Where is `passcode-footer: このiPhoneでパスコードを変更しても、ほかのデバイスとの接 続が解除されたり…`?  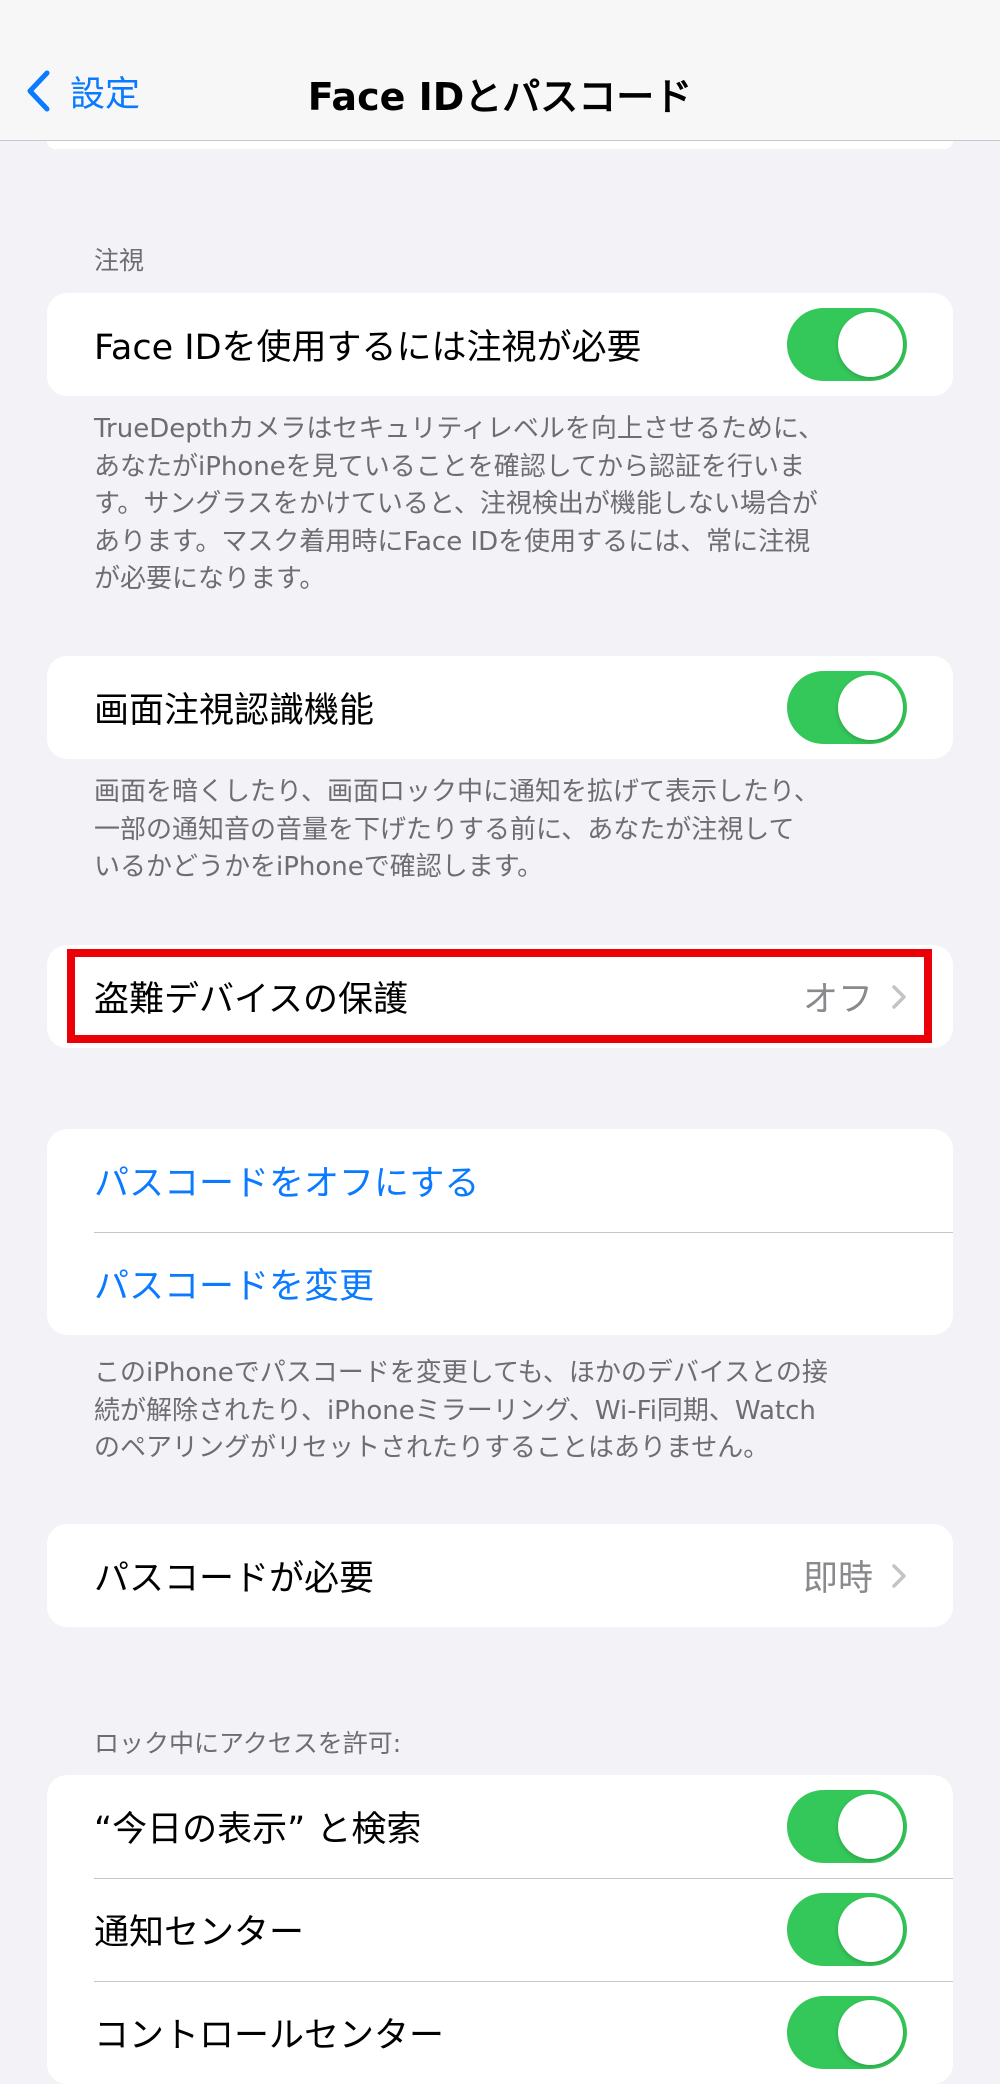 passcode-footer: このiPhoneでパスコードを変更しても、ほかのデバイスとの接 続が解除されたり… is located at coordinates (461, 1410).